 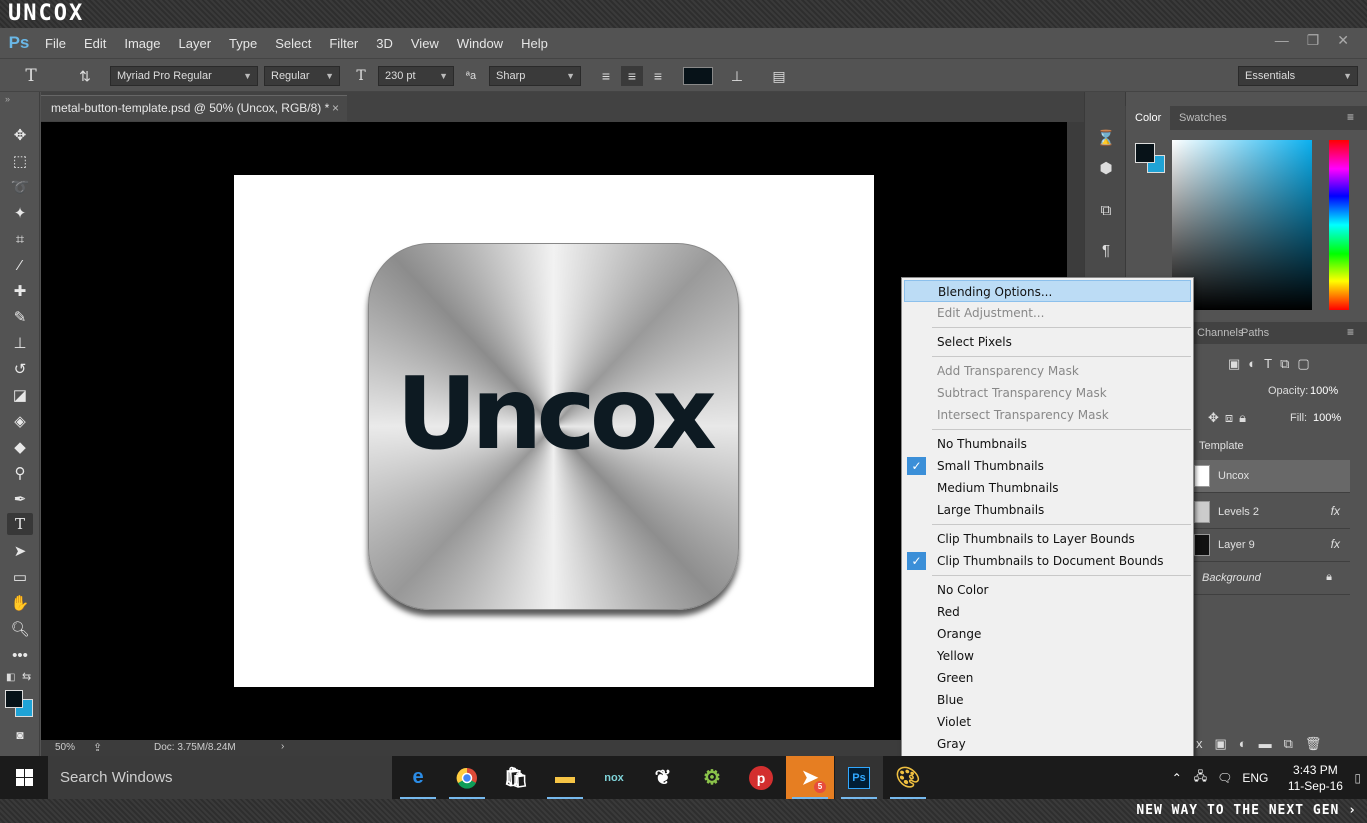 What do you see at coordinates (1145, 153) in the screenshot?
I see `panel-foreground-color` at bounding box center [1145, 153].